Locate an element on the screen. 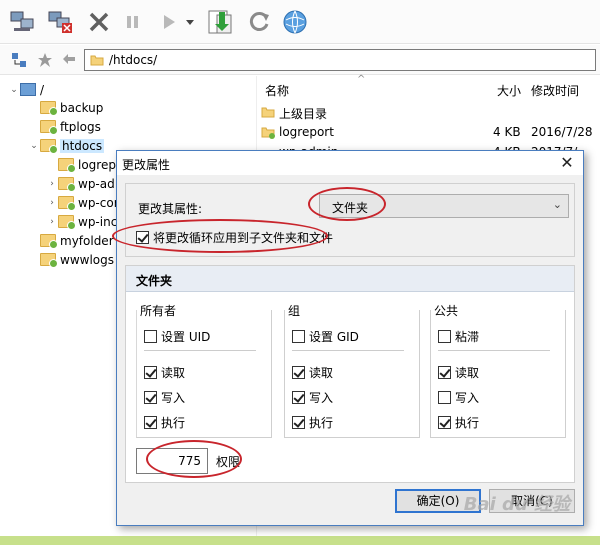 The height and width of the screenshot is (545, 600). tree-item-wp-content: › wp-cor is located at coordinates (82, 202).